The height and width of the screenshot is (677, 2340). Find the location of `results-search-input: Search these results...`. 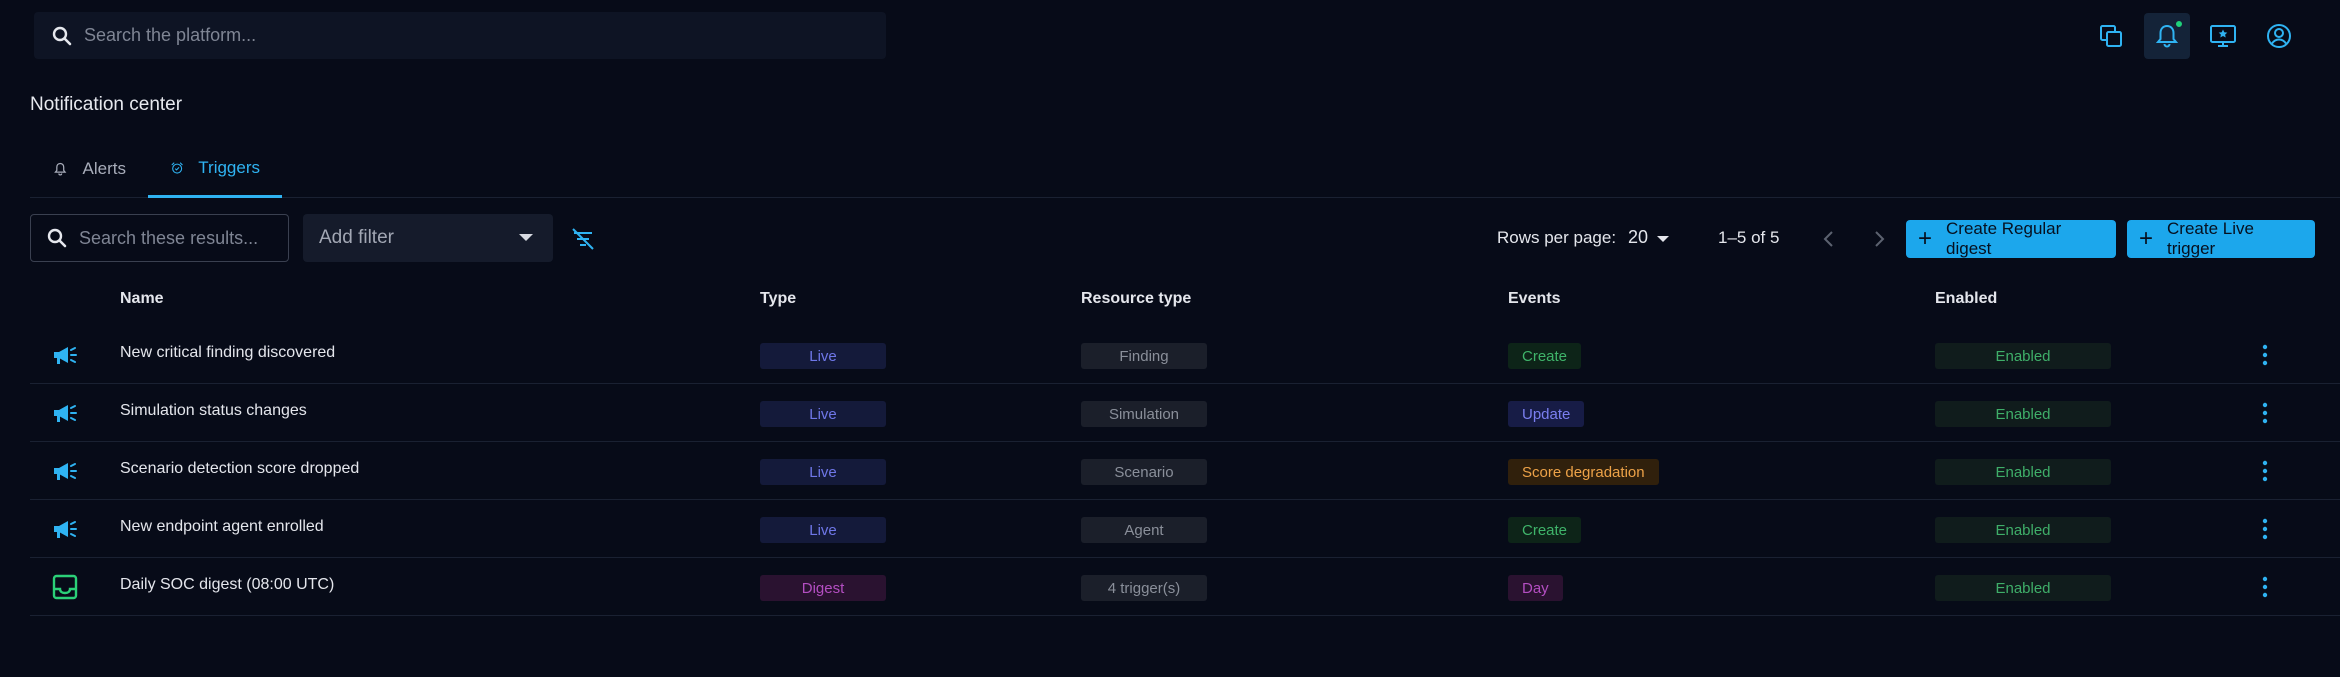

results-search-input: Search these results... is located at coordinates (159, 238).